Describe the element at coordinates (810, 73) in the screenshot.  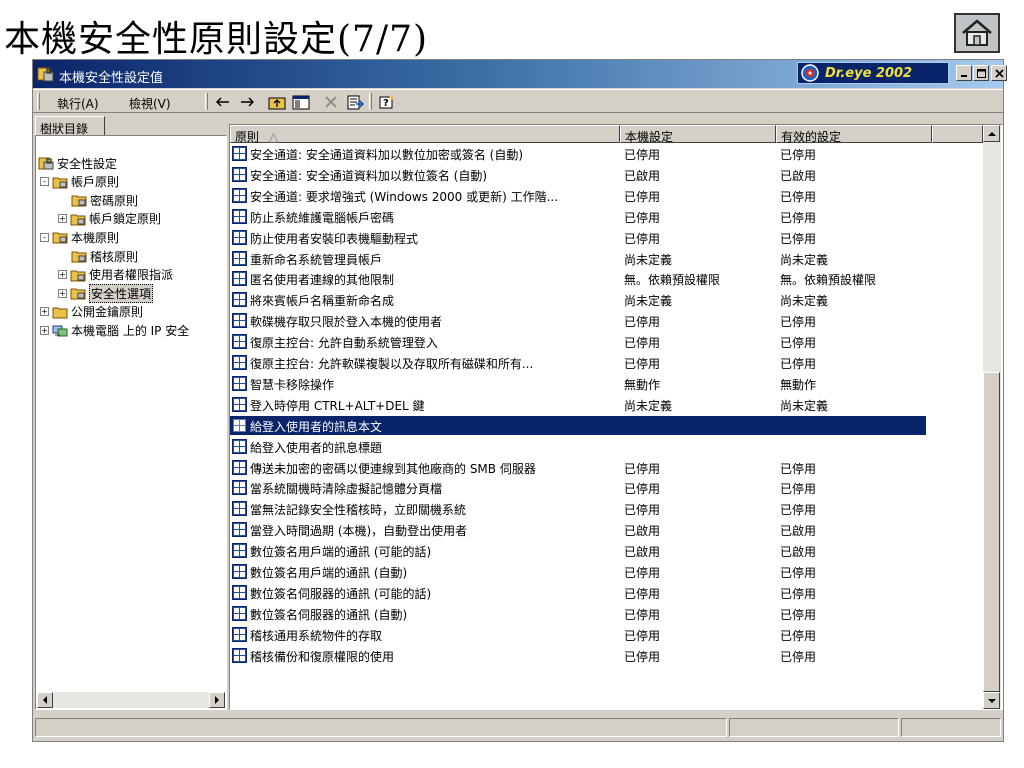
I see `dreye-logo-icon` at that location.